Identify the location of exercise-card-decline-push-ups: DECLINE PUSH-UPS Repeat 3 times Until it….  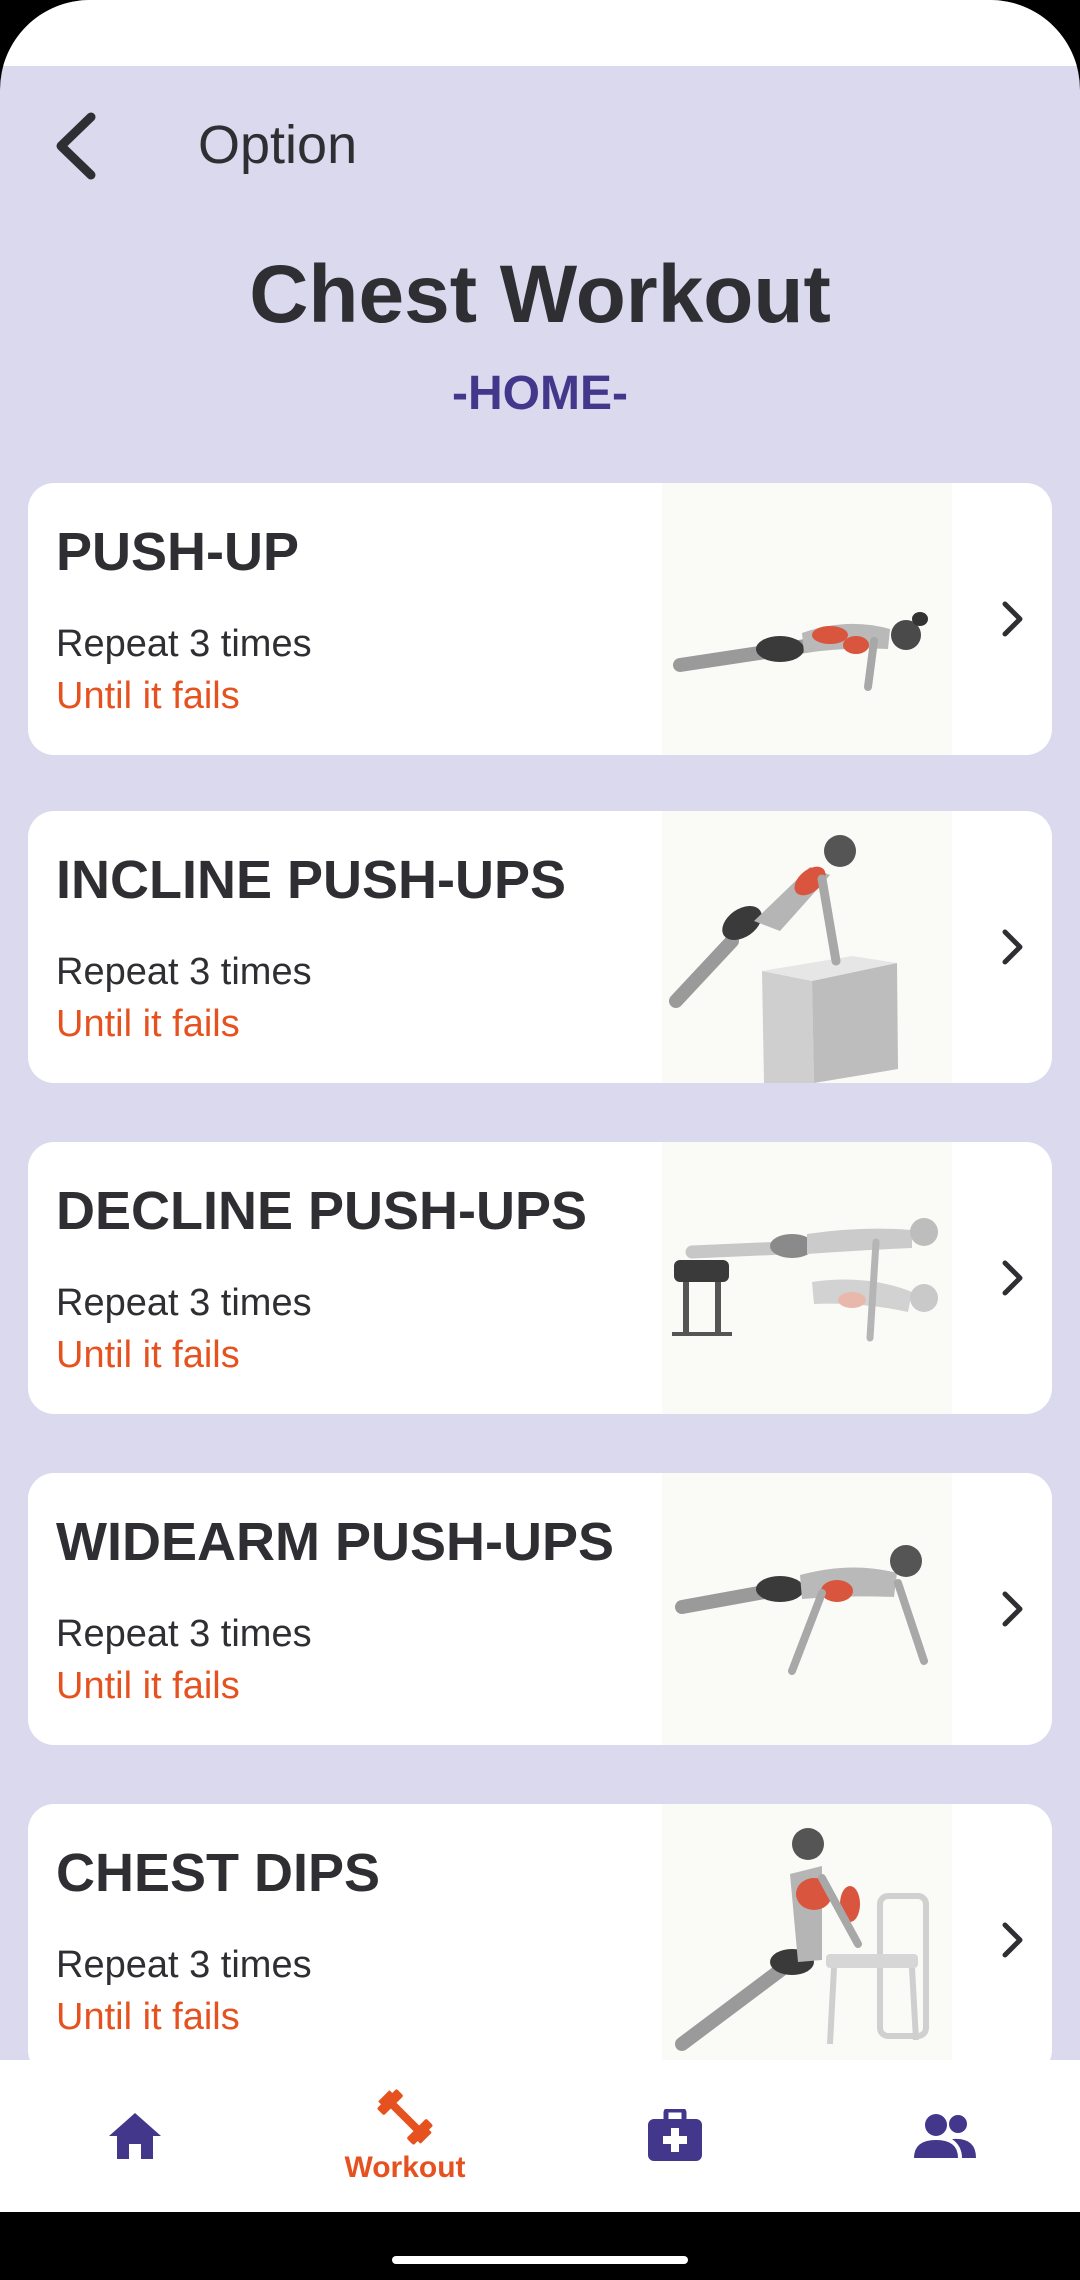
(540, 1278).